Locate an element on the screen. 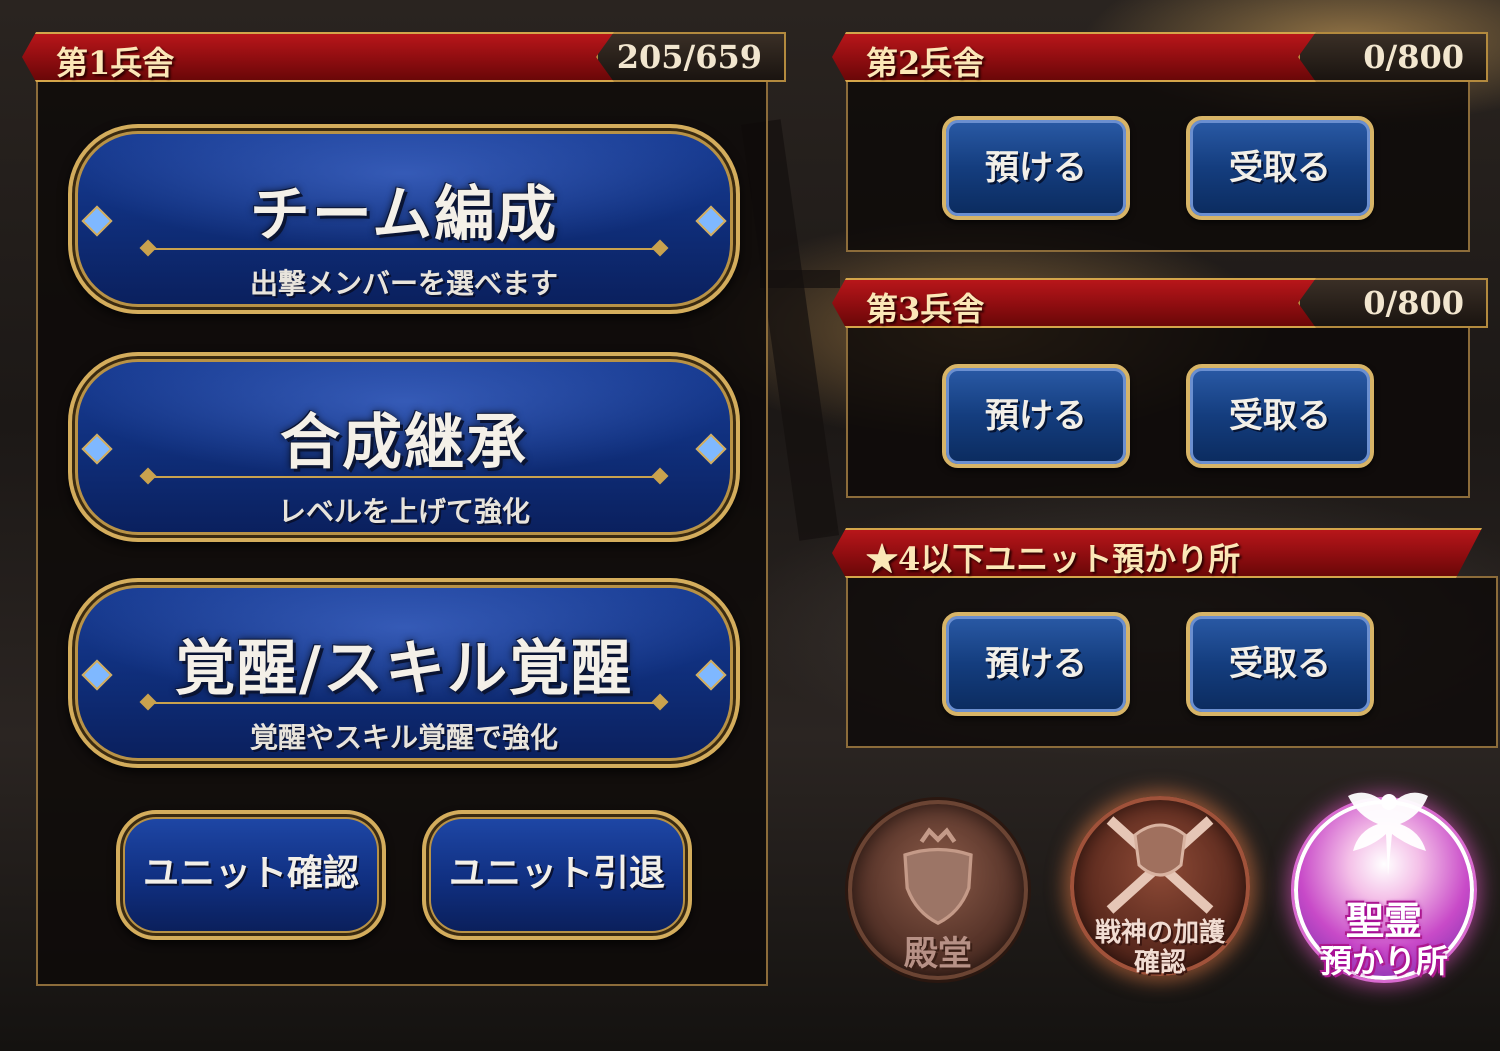  awaken-button: 覚醒/スキル覚醒 覚醒やスキル覚醒で強化 is located at coordinates (404, 673).